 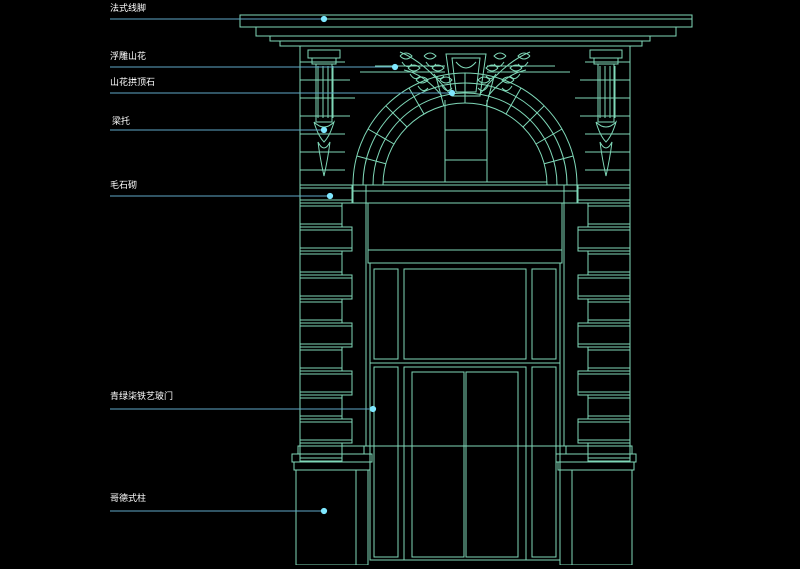 What do you see at coordinates (142, 397) in the screenshot?
I see `label-iron-glass-door: 青绿柒铁艺玻门` at bounding box center [142, 397].